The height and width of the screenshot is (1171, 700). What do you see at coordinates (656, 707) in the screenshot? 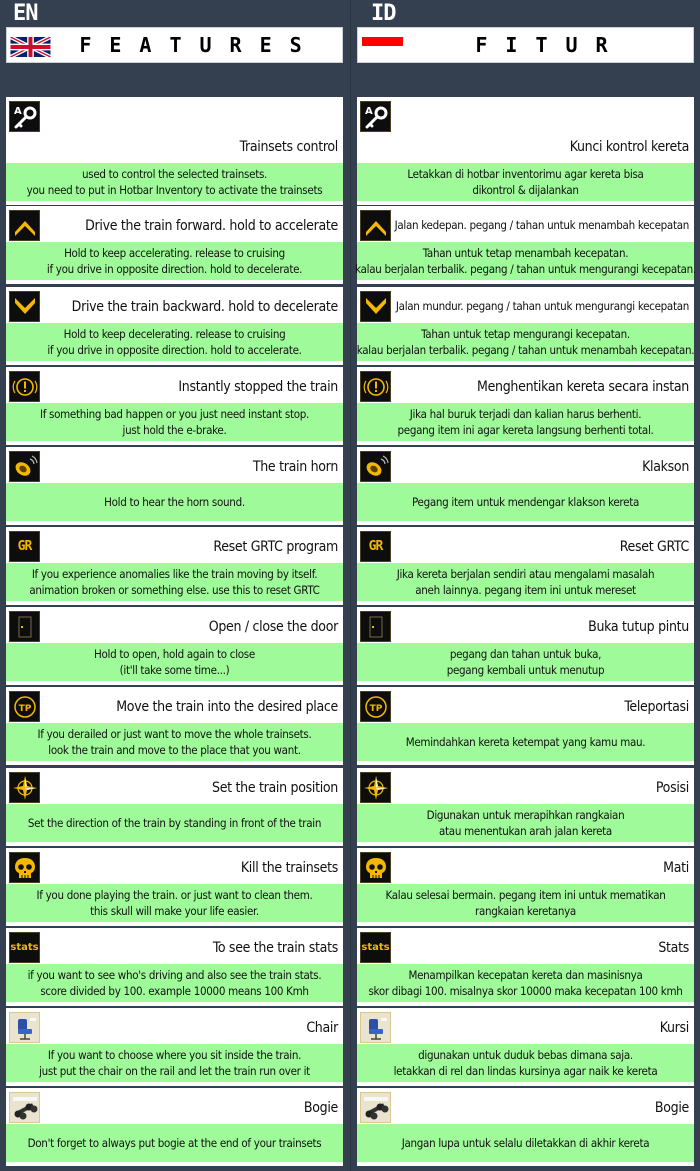
I see `feature-title: Teleportasi` at bounding box center [656, 707].